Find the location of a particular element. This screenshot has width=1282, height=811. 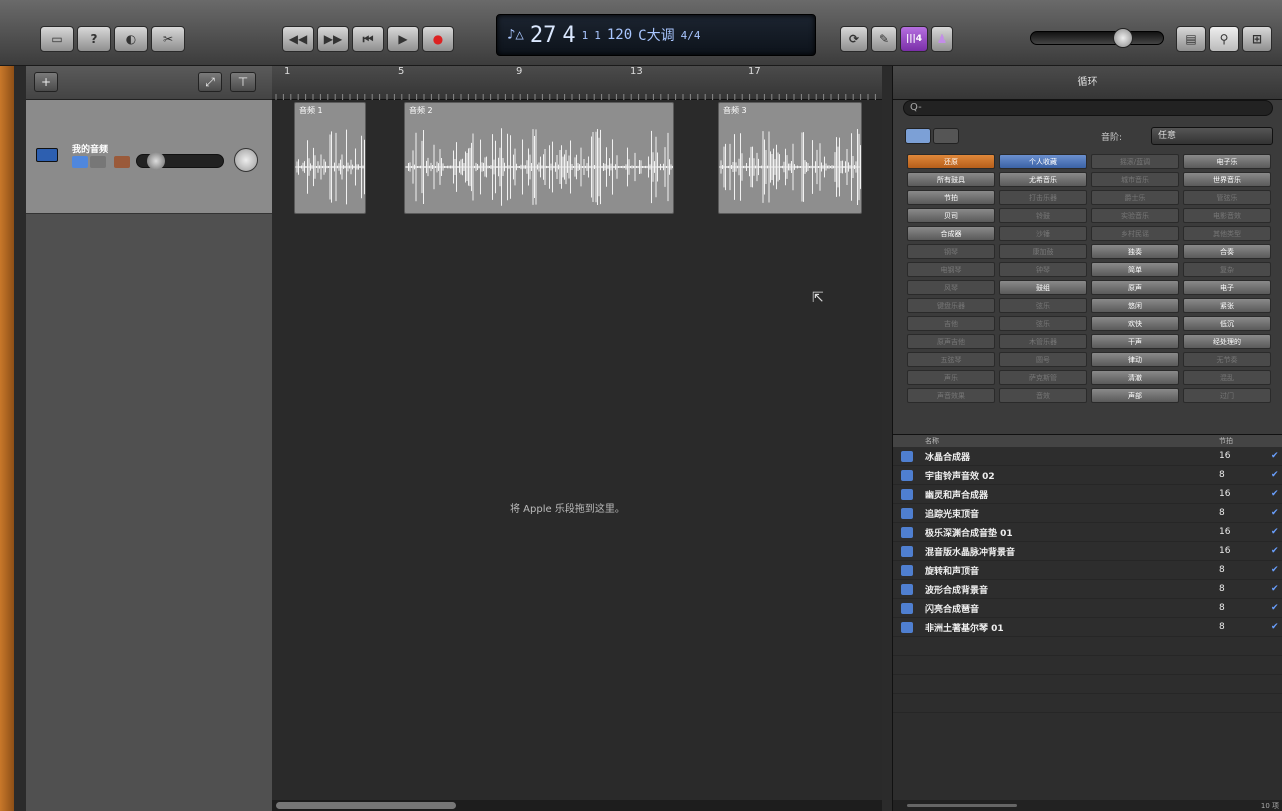

add-track-button: + is located at coordinates (46, 82).